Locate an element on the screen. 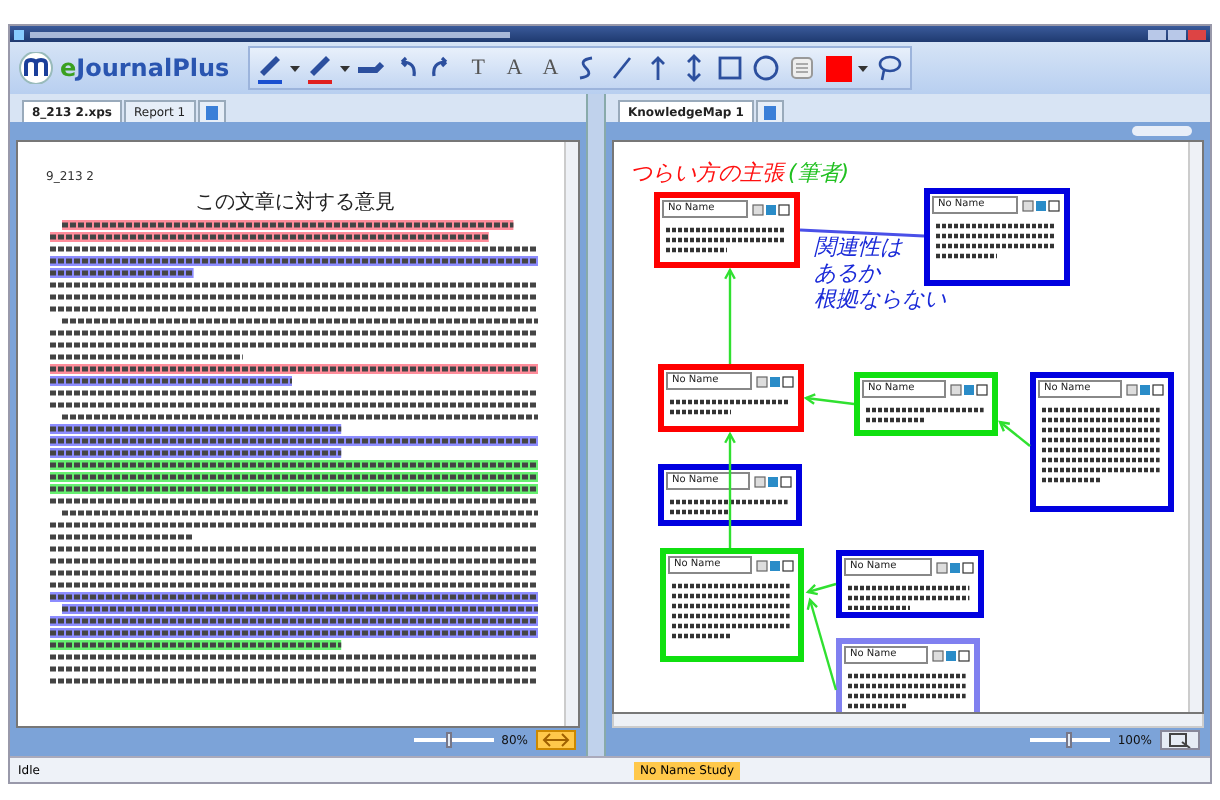  text-tool: T is located at coordinates (478, 68).